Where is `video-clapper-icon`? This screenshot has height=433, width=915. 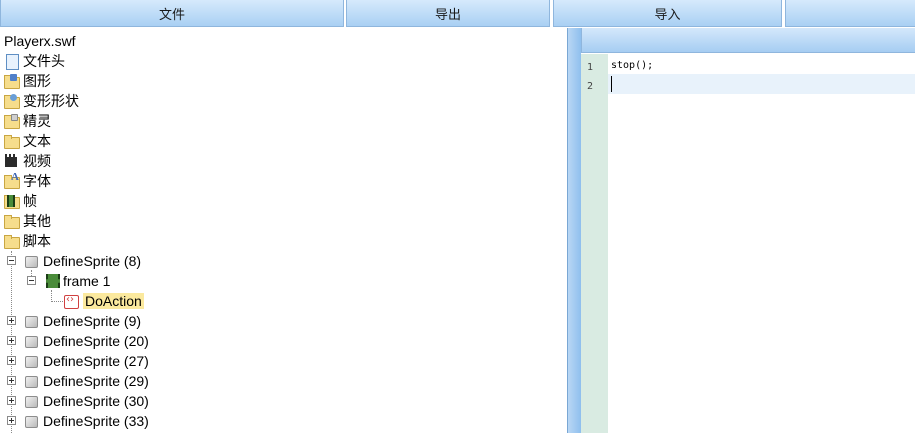
video-clapper-icon is located at coordinates (11, 161).